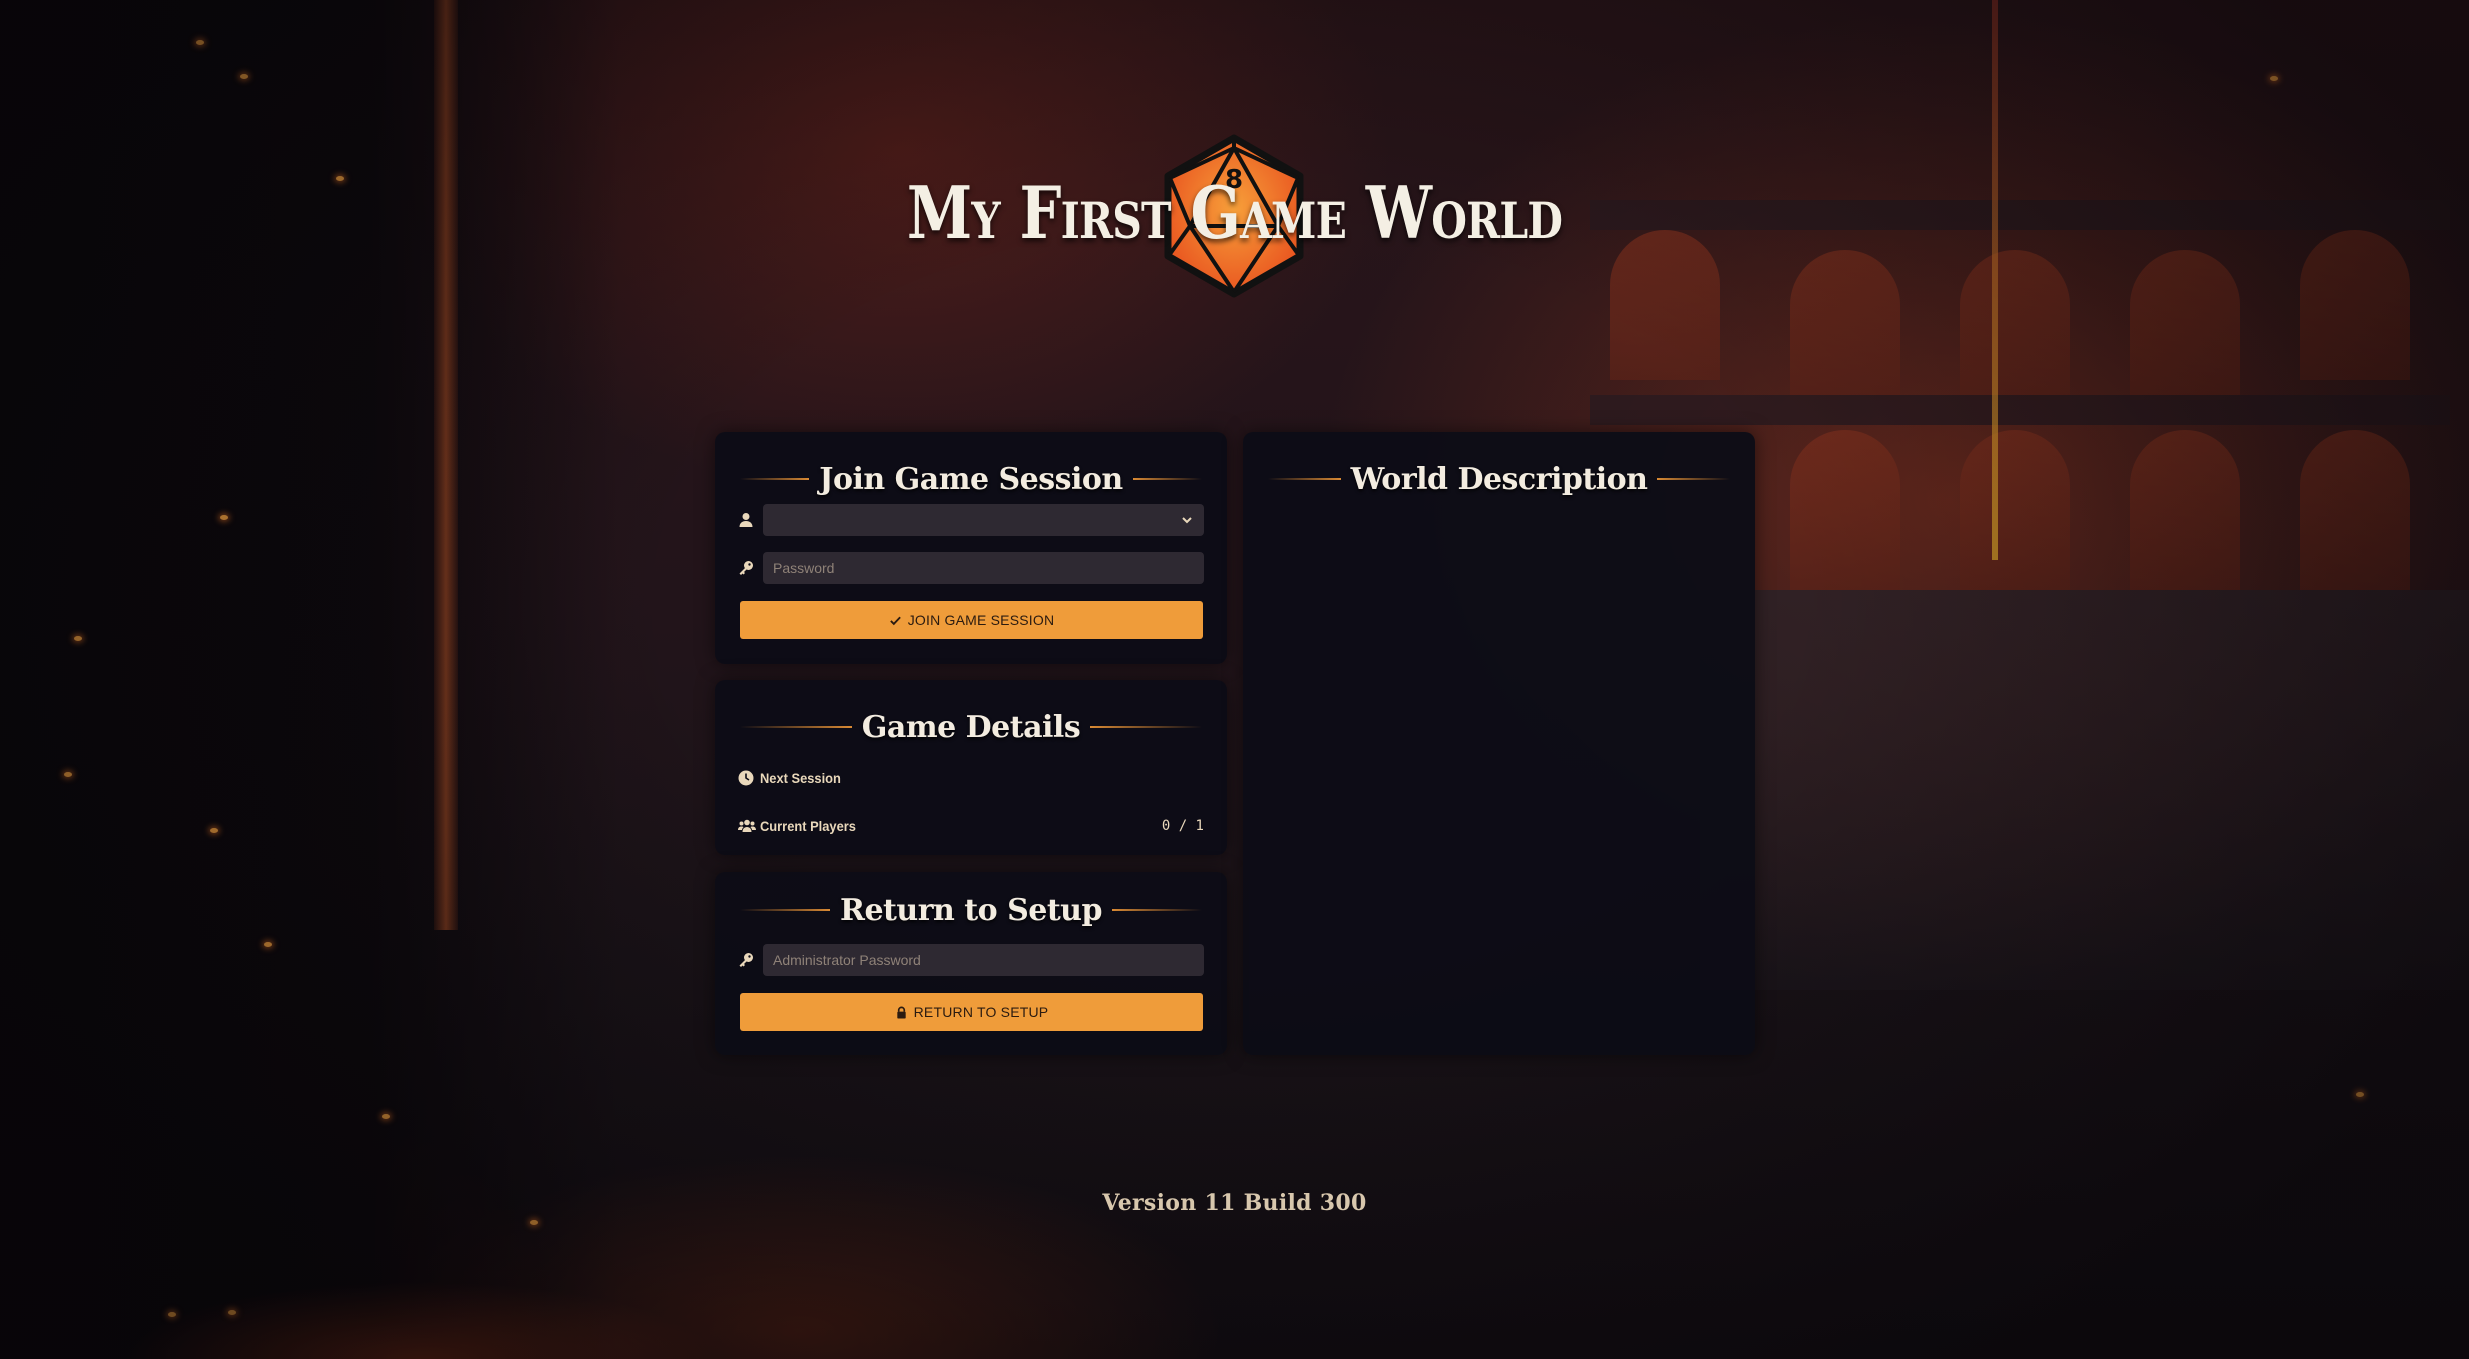 The image size is (2469, 1359). Describe the element at coordinates (901, 1012) in the screenshot. I see `lock-icon` at that location.